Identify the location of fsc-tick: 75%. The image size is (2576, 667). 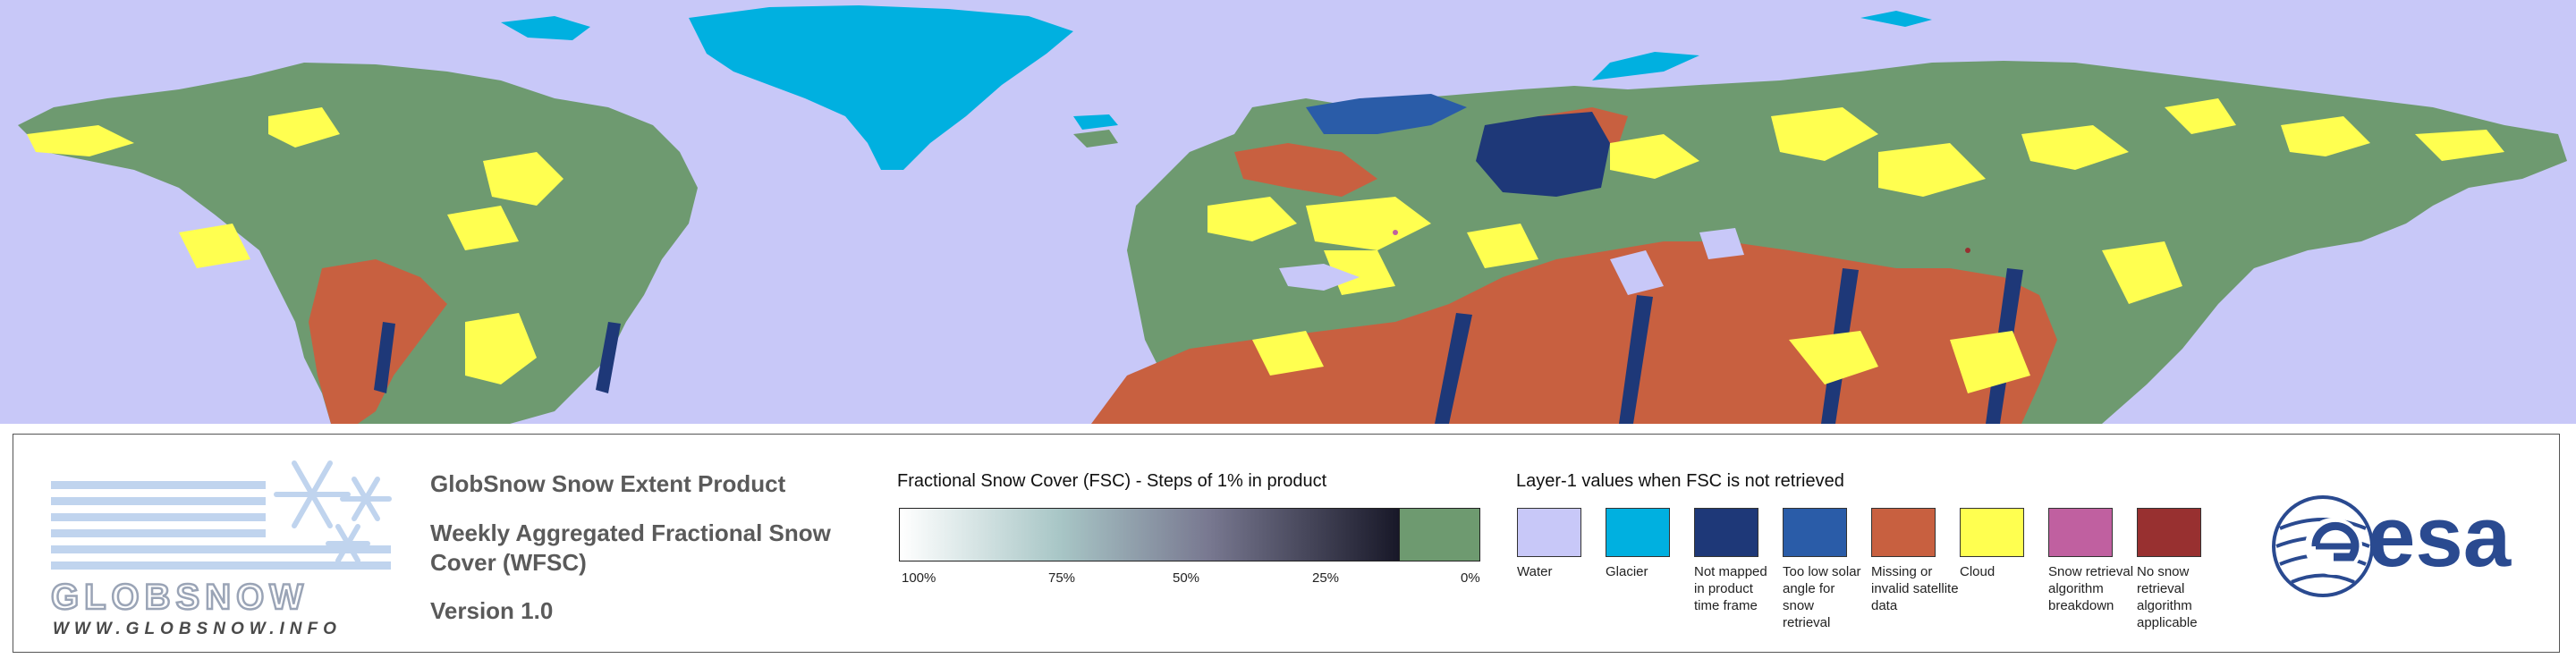
(1062, 578).